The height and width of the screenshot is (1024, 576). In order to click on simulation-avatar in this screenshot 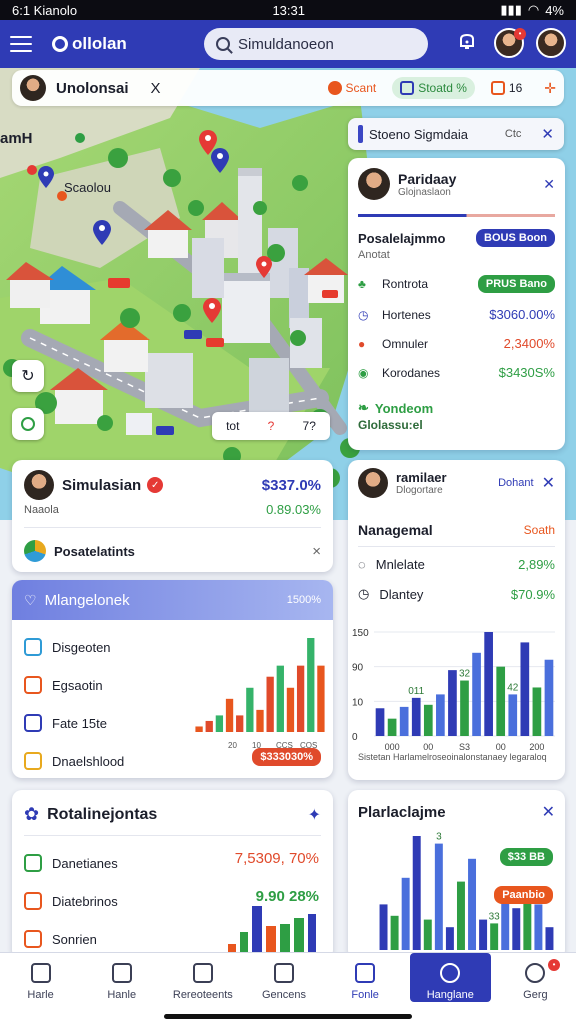, I will do `click(39, 485)`.